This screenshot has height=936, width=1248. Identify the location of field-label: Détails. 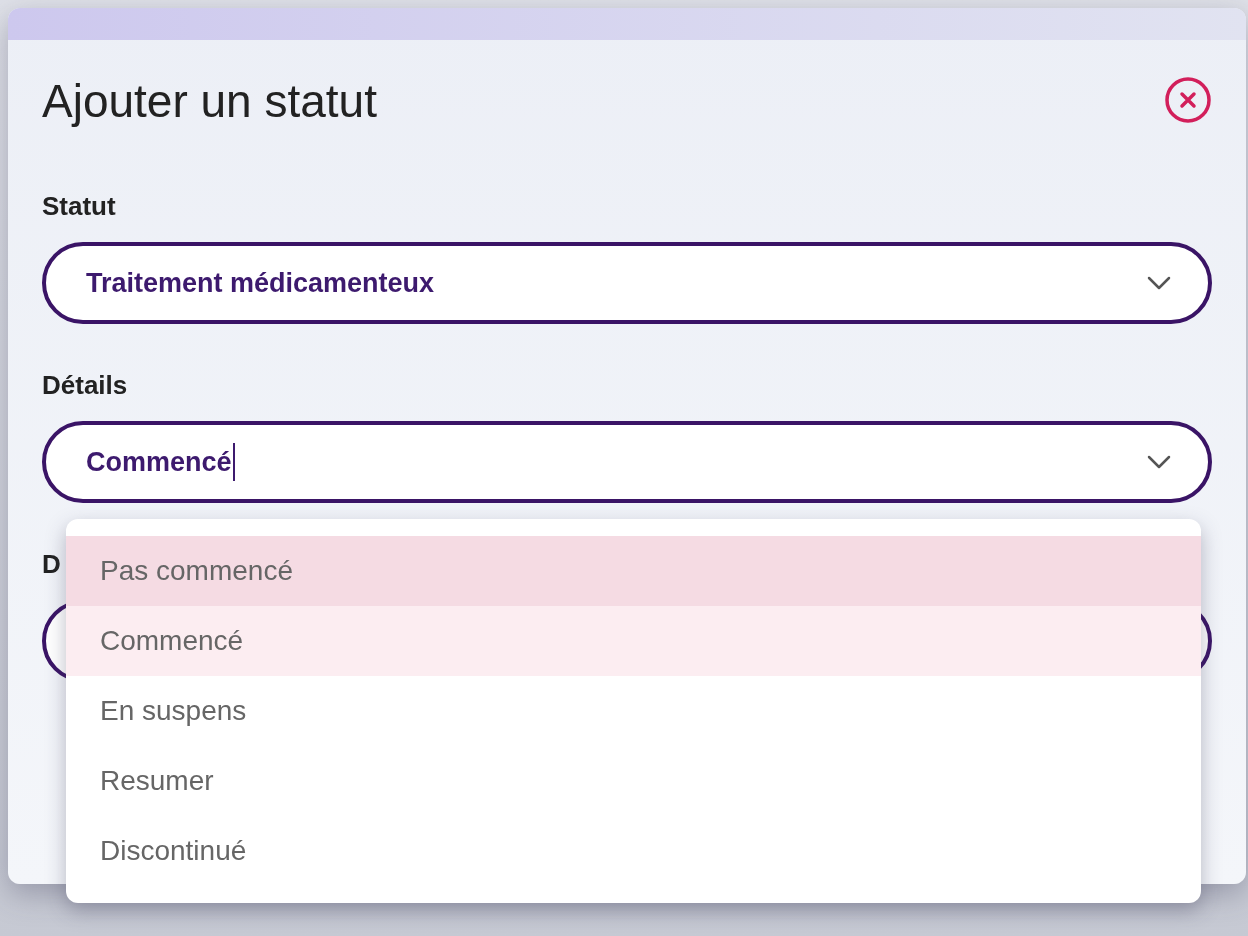
(85, 386).